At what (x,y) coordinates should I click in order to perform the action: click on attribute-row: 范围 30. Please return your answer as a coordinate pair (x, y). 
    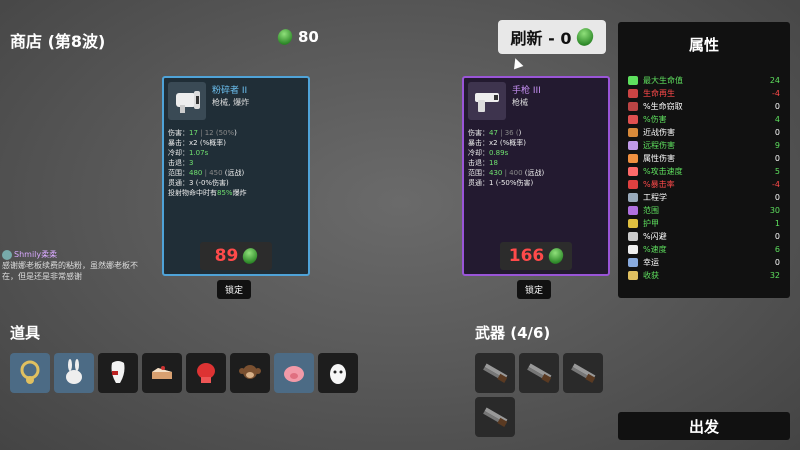
    Looking at the image, I should click on (704, 210).